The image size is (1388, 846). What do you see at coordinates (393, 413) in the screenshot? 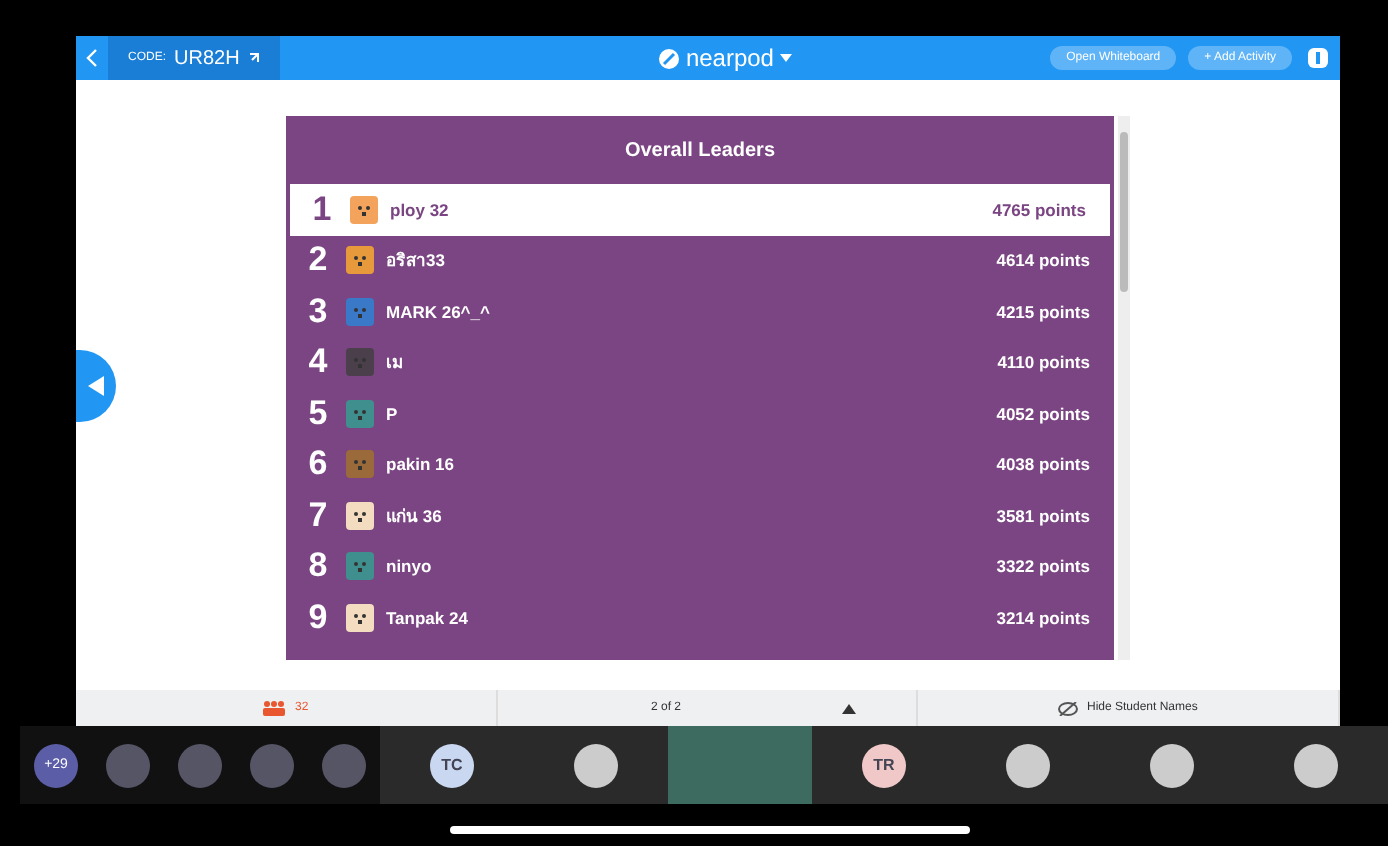
I see `student-name: P` at bounding box center [393, 413].